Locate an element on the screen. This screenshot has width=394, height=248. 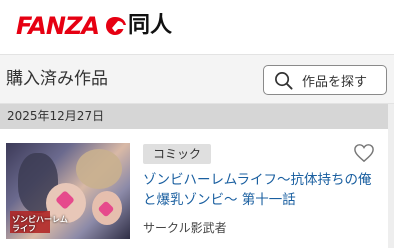
doujin-mark-icon is located at coordinates (115, 26).